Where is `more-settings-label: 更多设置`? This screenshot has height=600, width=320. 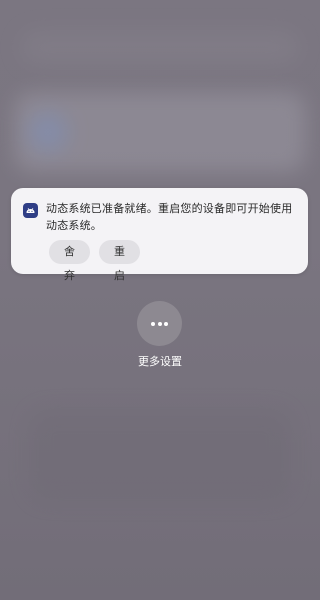
more-settings-label: 更多设置 is located at coordinates (160, 361).